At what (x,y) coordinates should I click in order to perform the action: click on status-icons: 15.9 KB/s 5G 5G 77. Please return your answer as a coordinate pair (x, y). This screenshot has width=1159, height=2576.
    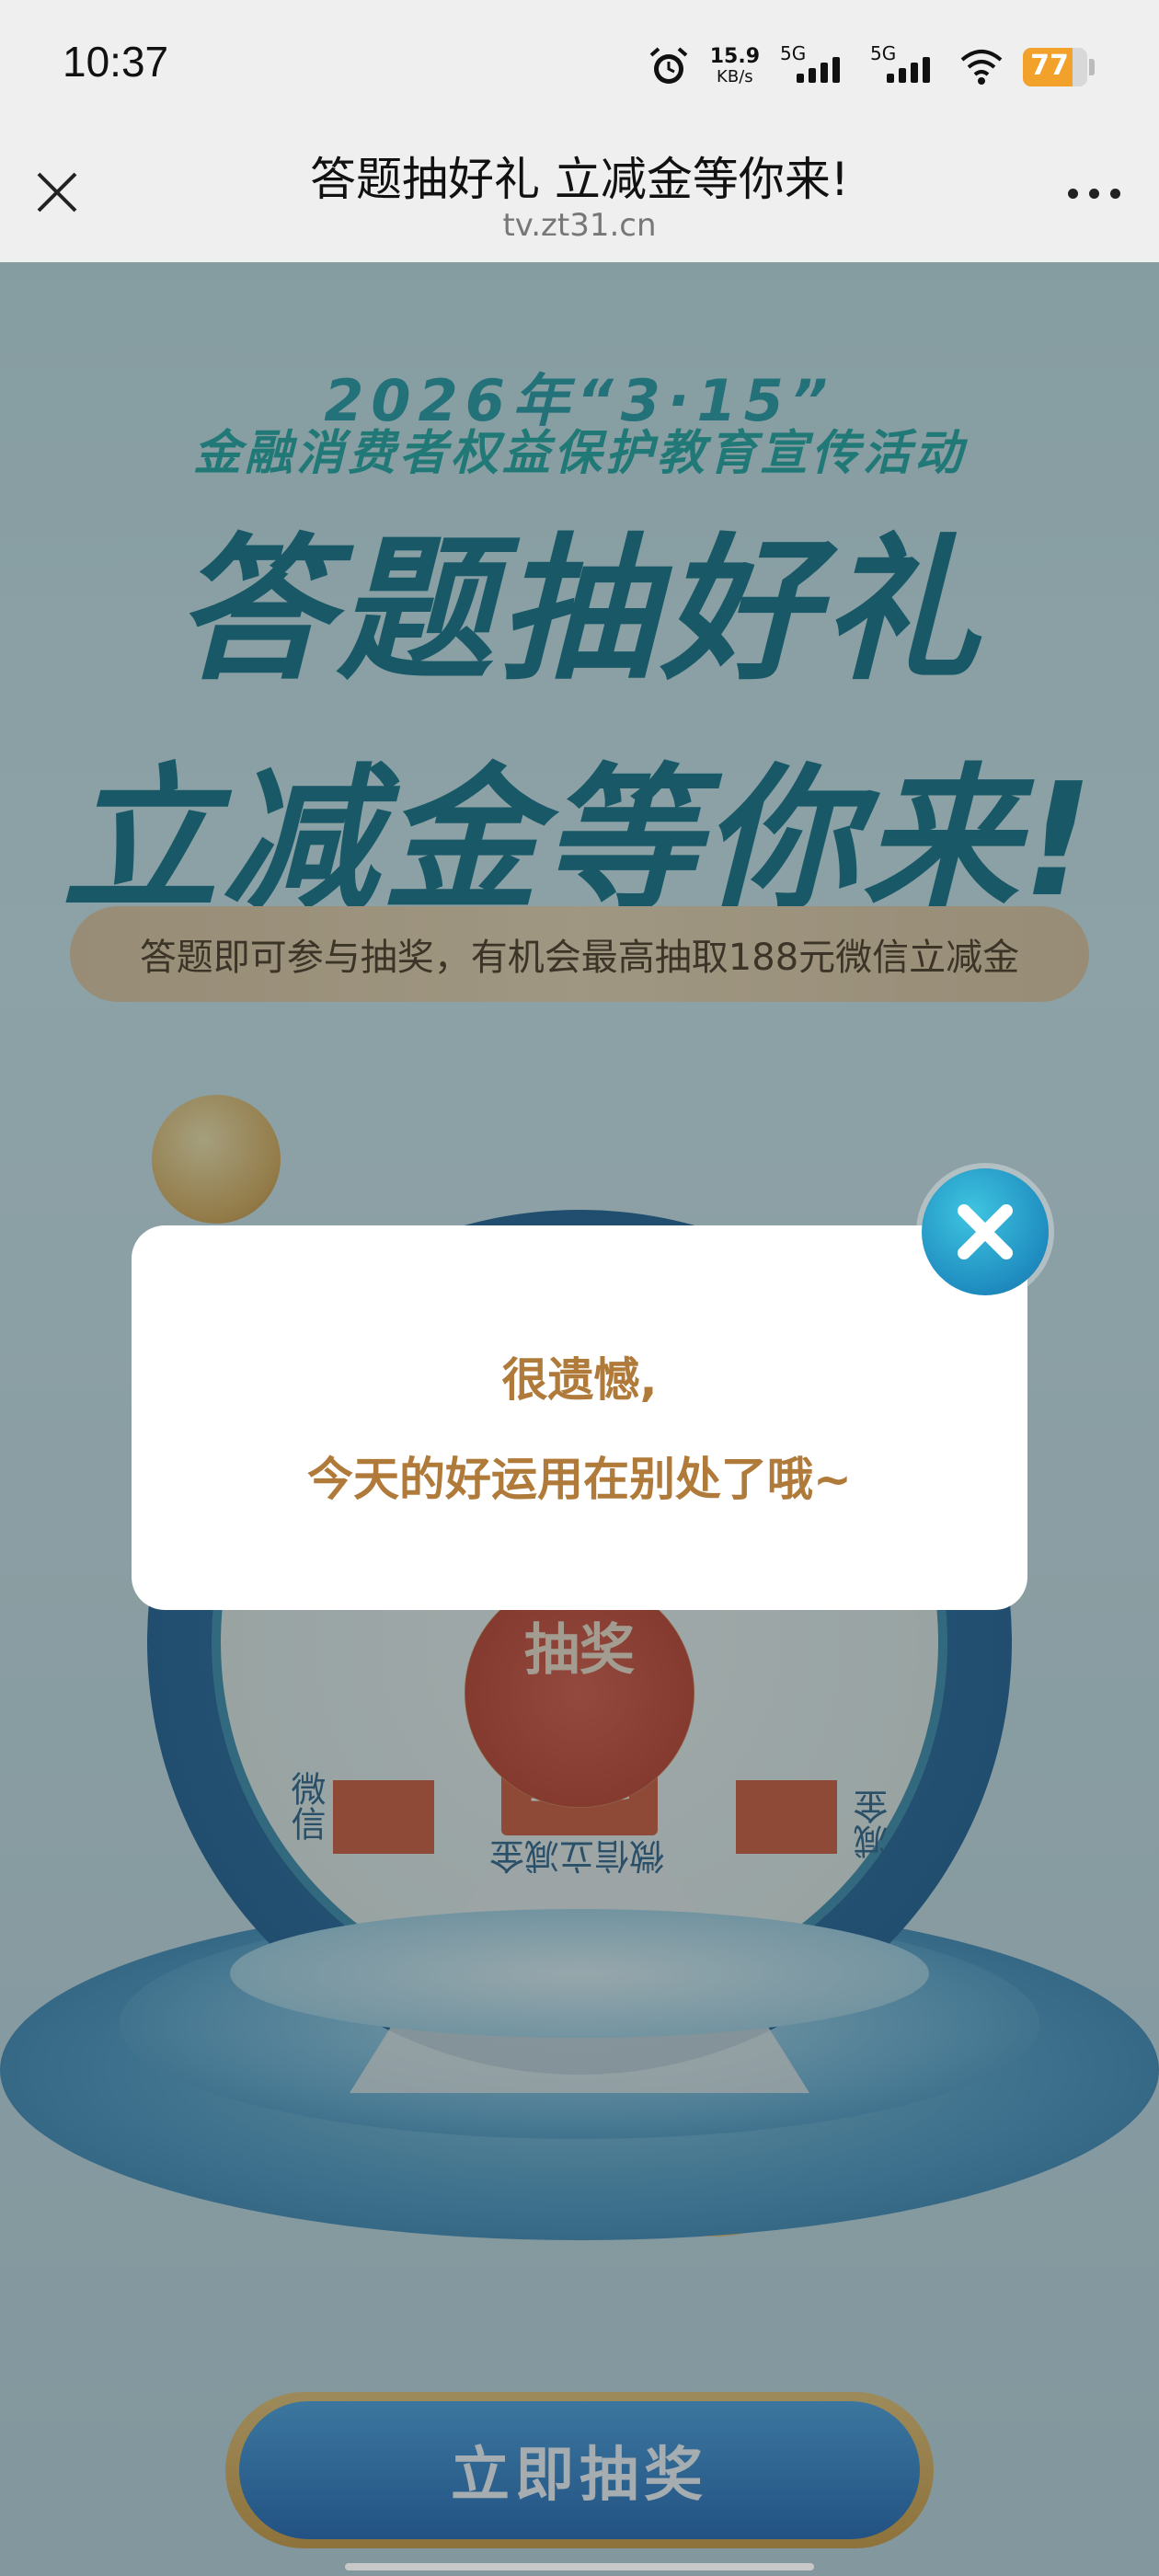
    Looking at the image, I should click on (871, 66).